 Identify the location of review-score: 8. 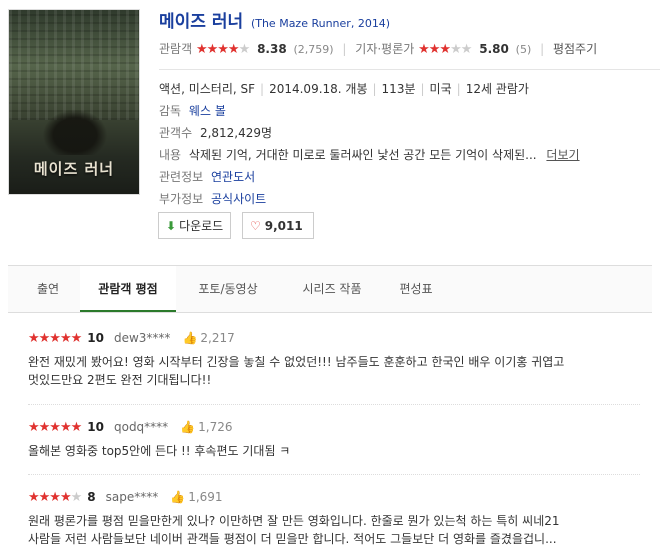
(91, 497).